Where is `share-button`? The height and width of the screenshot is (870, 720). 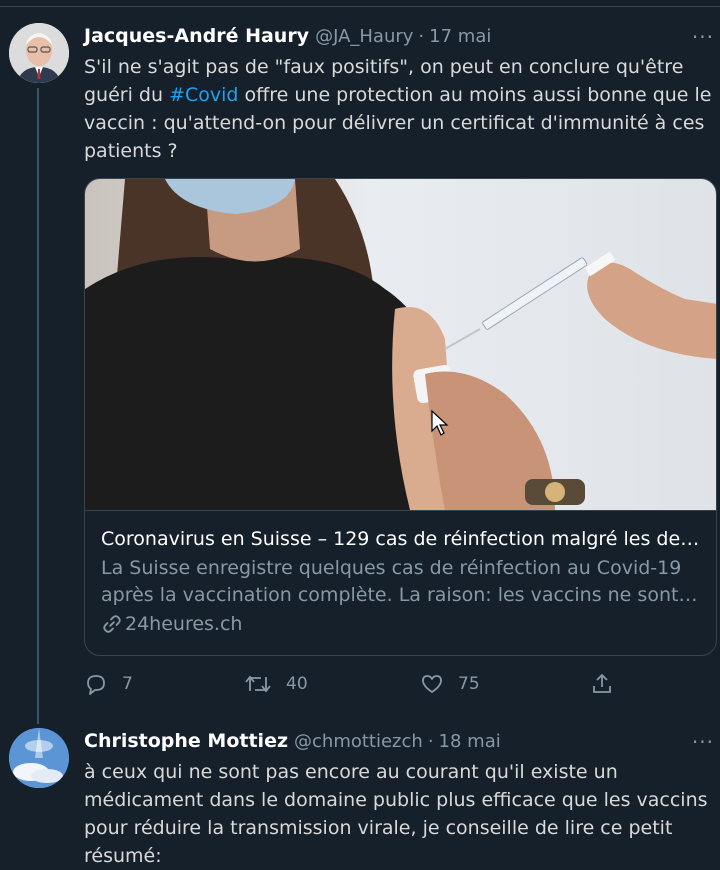 share-button is located at coordinates (609, 684).